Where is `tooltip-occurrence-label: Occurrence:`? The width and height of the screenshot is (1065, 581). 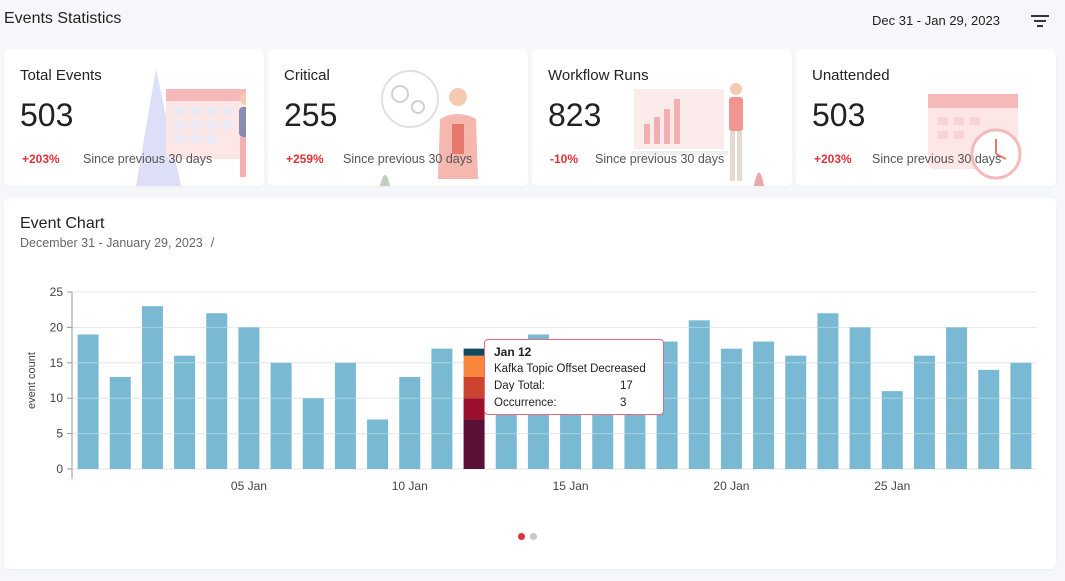
tooltip-occurrence-label: Occurrence: is located at coordinates (525, 403).